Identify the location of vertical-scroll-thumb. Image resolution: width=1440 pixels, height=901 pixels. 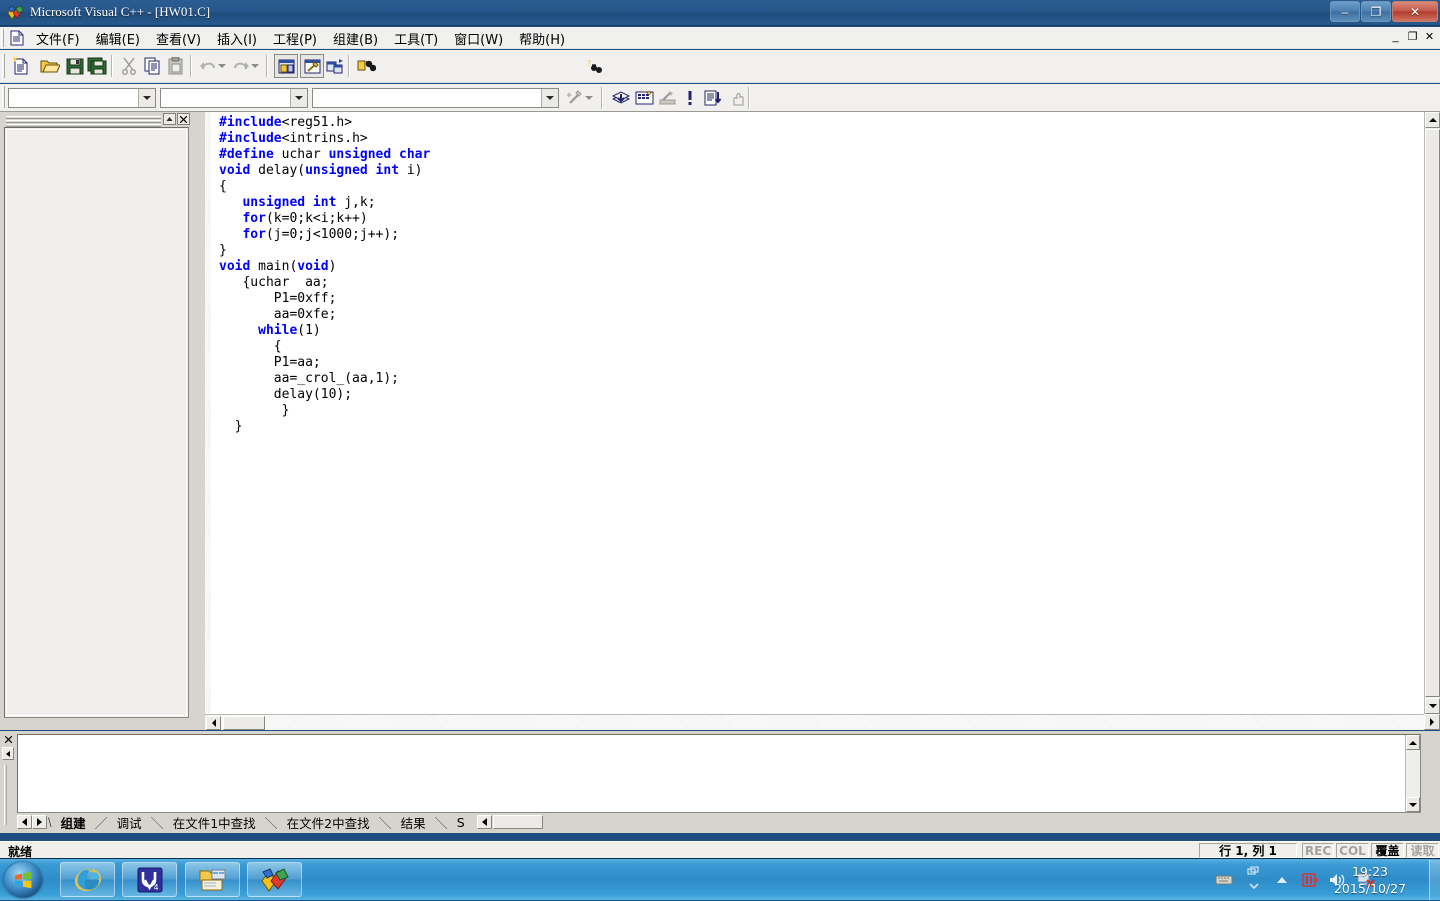
(1432, 413).